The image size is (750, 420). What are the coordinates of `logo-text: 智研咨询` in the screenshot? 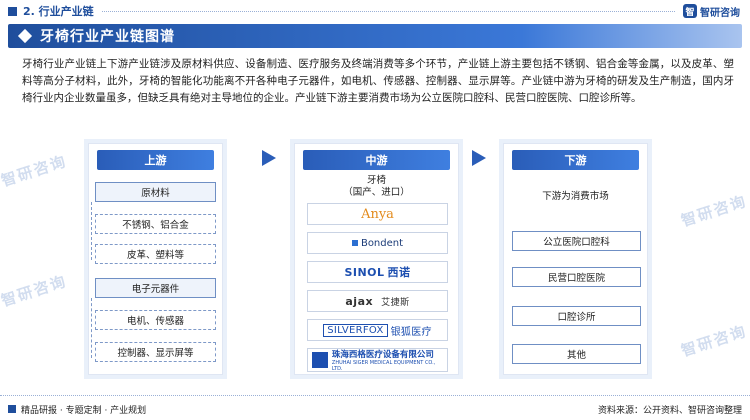 It's located at (720, 13).